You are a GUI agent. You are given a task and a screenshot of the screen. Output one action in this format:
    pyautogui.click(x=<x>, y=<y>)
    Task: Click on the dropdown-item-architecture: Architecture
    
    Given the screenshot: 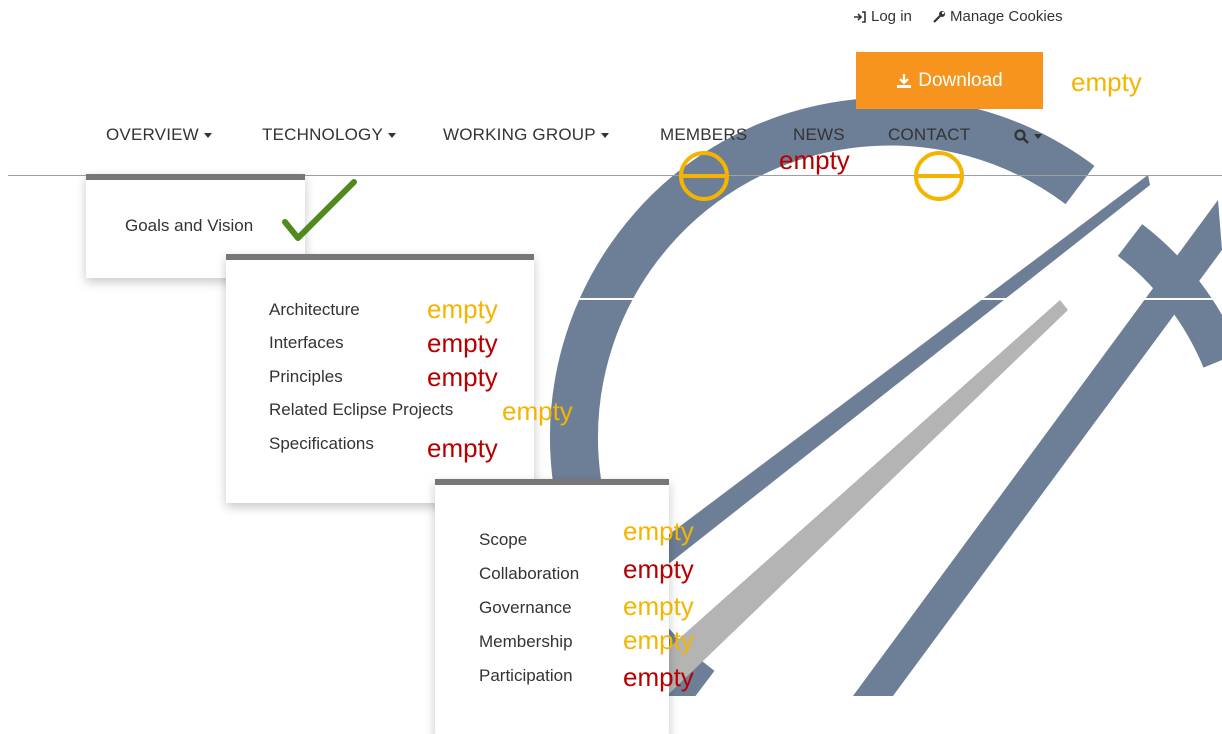 What is the action you would take?
    pyautogui.click(x=314, y=310)
    